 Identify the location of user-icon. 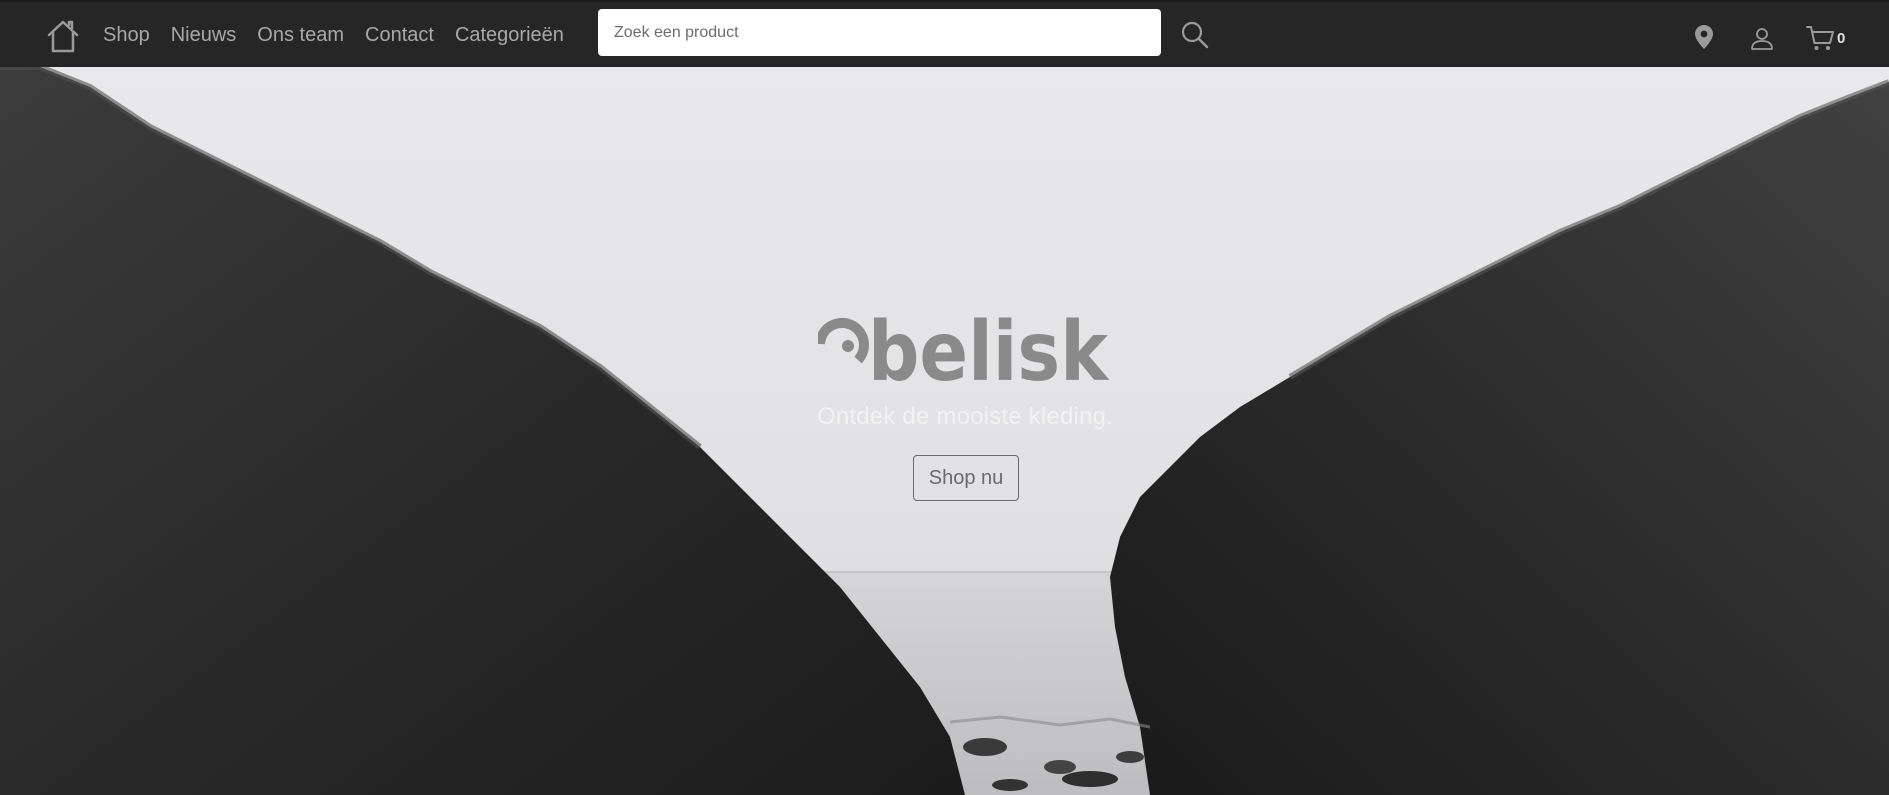
(1762, 39).